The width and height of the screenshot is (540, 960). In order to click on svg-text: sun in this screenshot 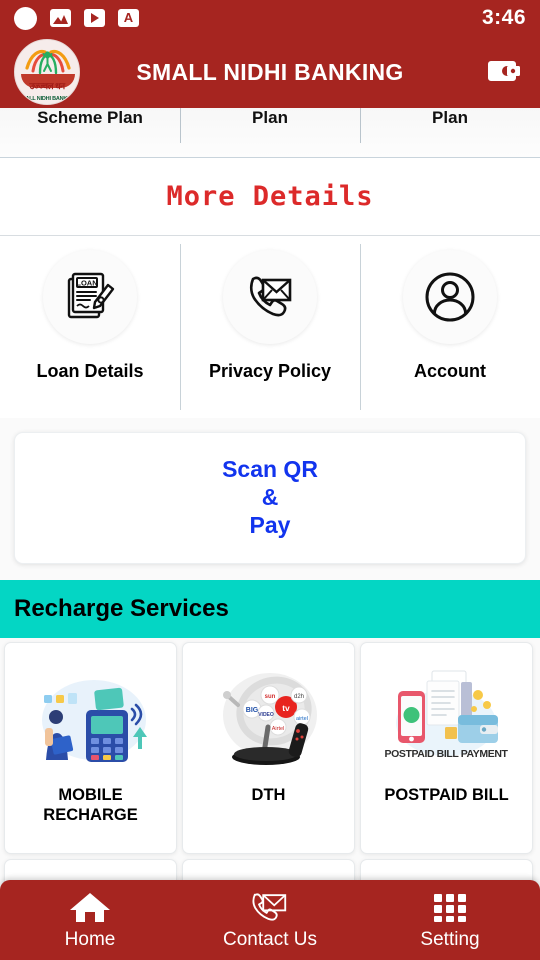, I will do `click(270, 697)`.